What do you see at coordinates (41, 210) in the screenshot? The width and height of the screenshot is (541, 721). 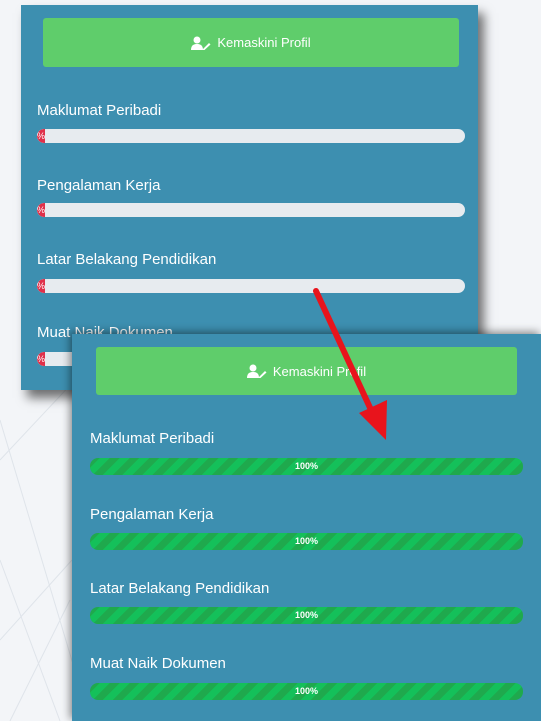 I see `progress-fill-experience: %` at bounding box center [41, 210].